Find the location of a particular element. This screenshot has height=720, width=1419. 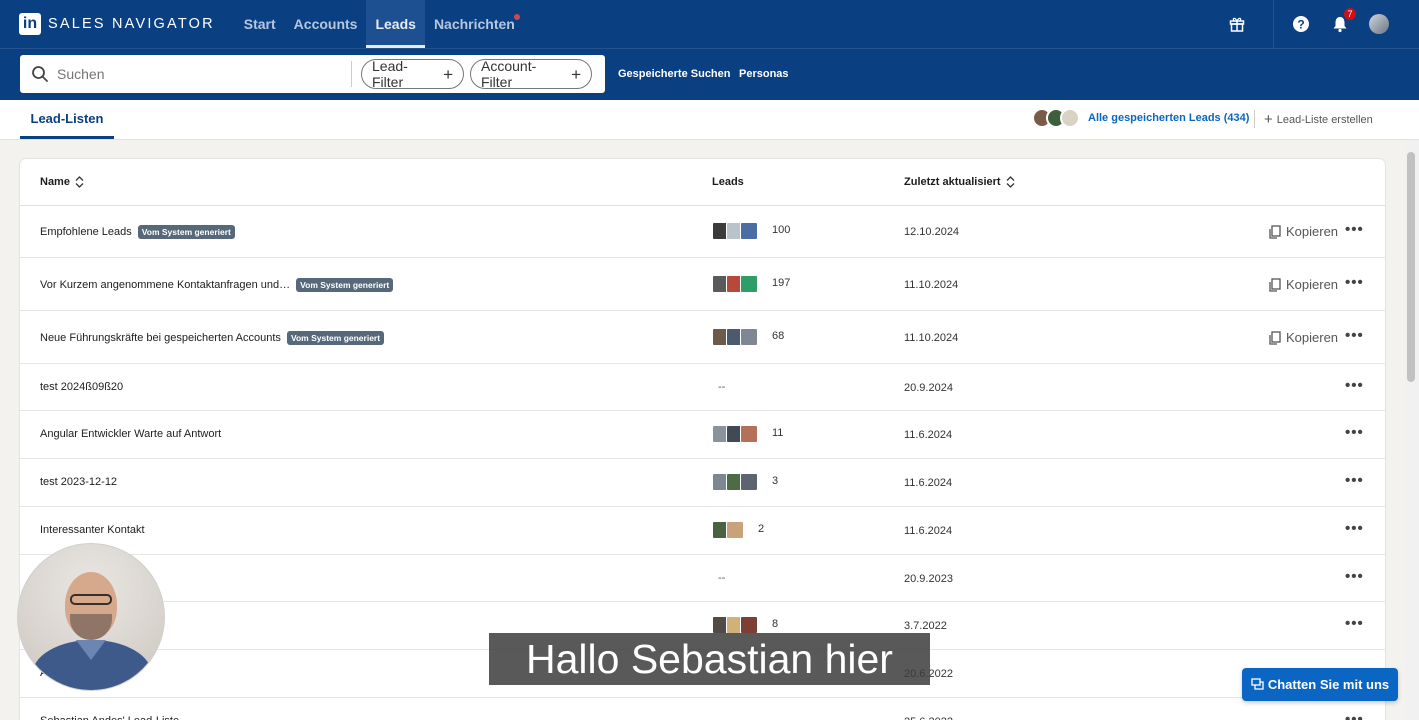

nav-separator is located at coordinates (1273, 24).